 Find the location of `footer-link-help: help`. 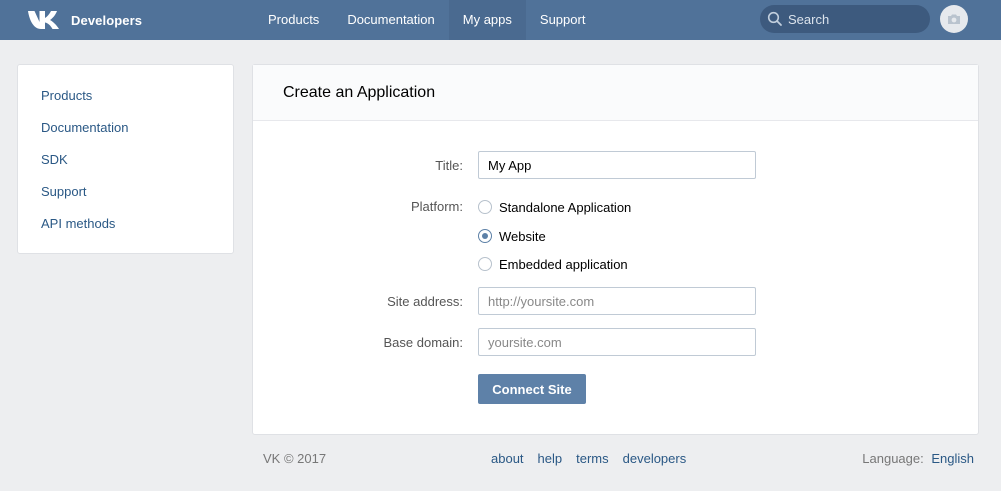

footer-link-help: help is located at coordinates (550, 458).